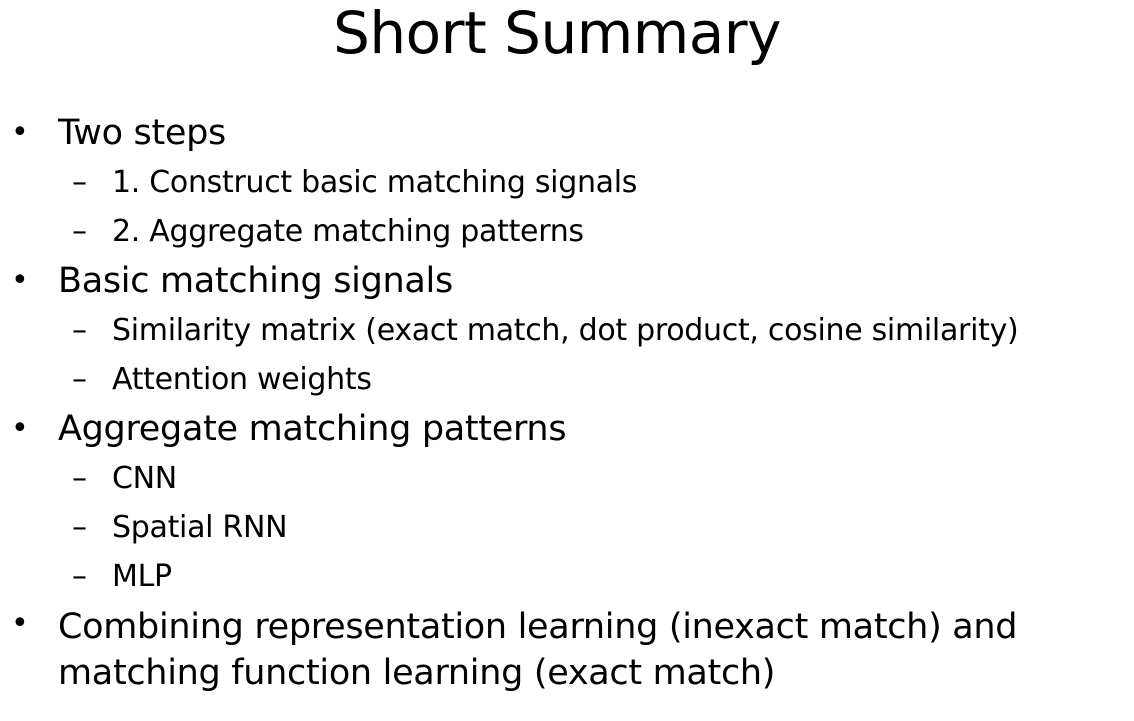 The image size is (1134, 721). I want to click on sub-bullet-item: – Spatial RNN, so click(567, 527).